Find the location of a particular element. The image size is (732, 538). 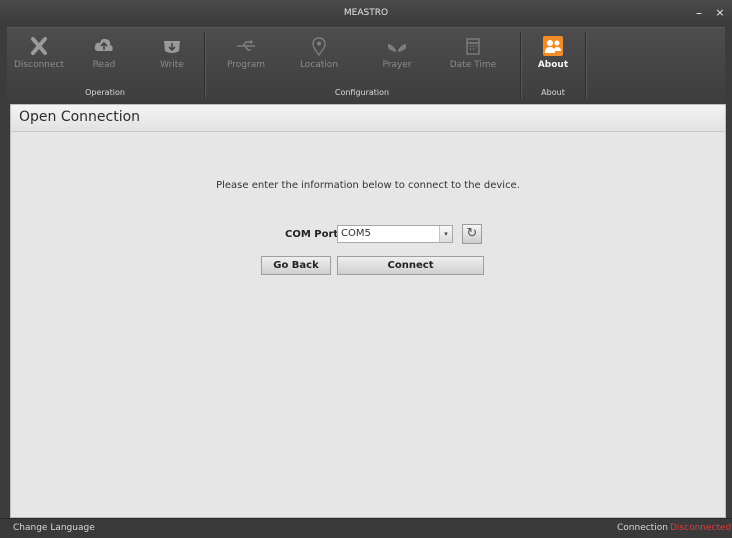

date-time-label: Date Time is located at coordinates (473, 65).